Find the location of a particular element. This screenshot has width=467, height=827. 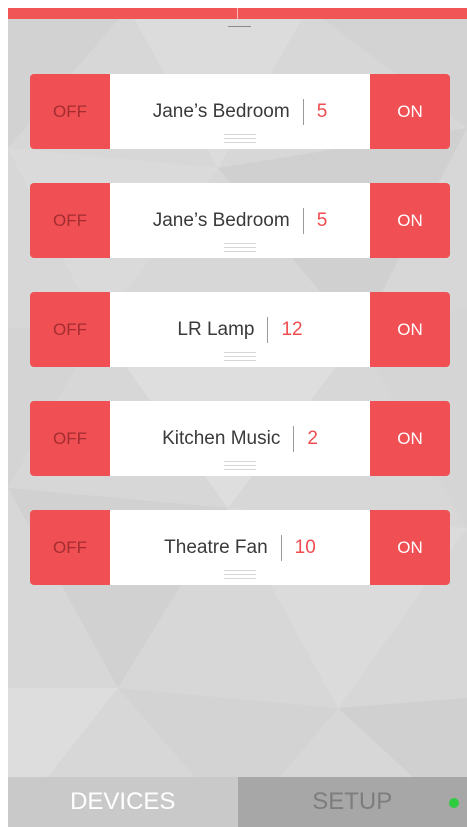

online-status-dot-icon is located at coordinates (454, 803).